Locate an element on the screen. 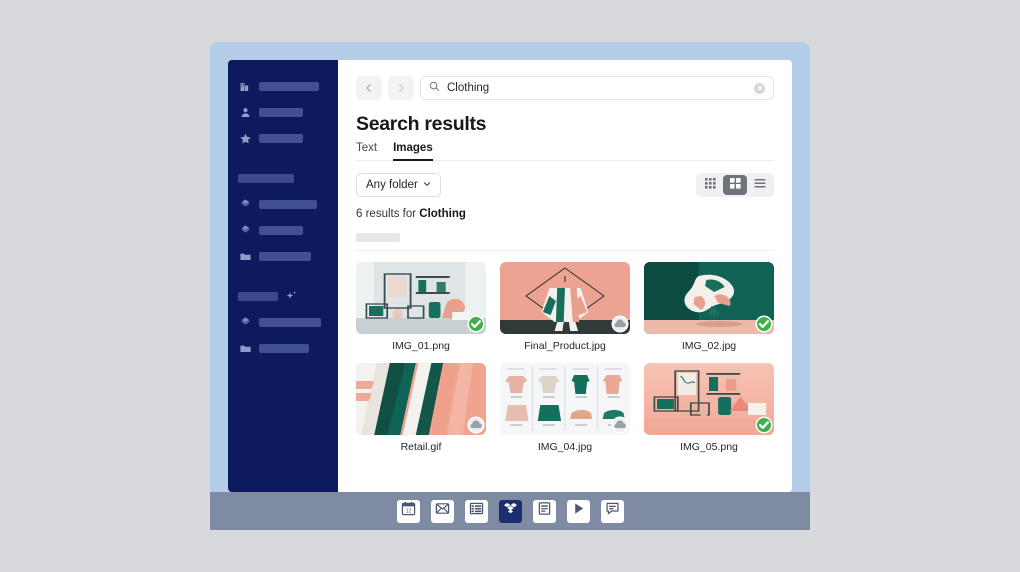 The width and height of the screenshot is (1020, 572). top-navigation-bar: Clothing is located at coordinates (565, 88).